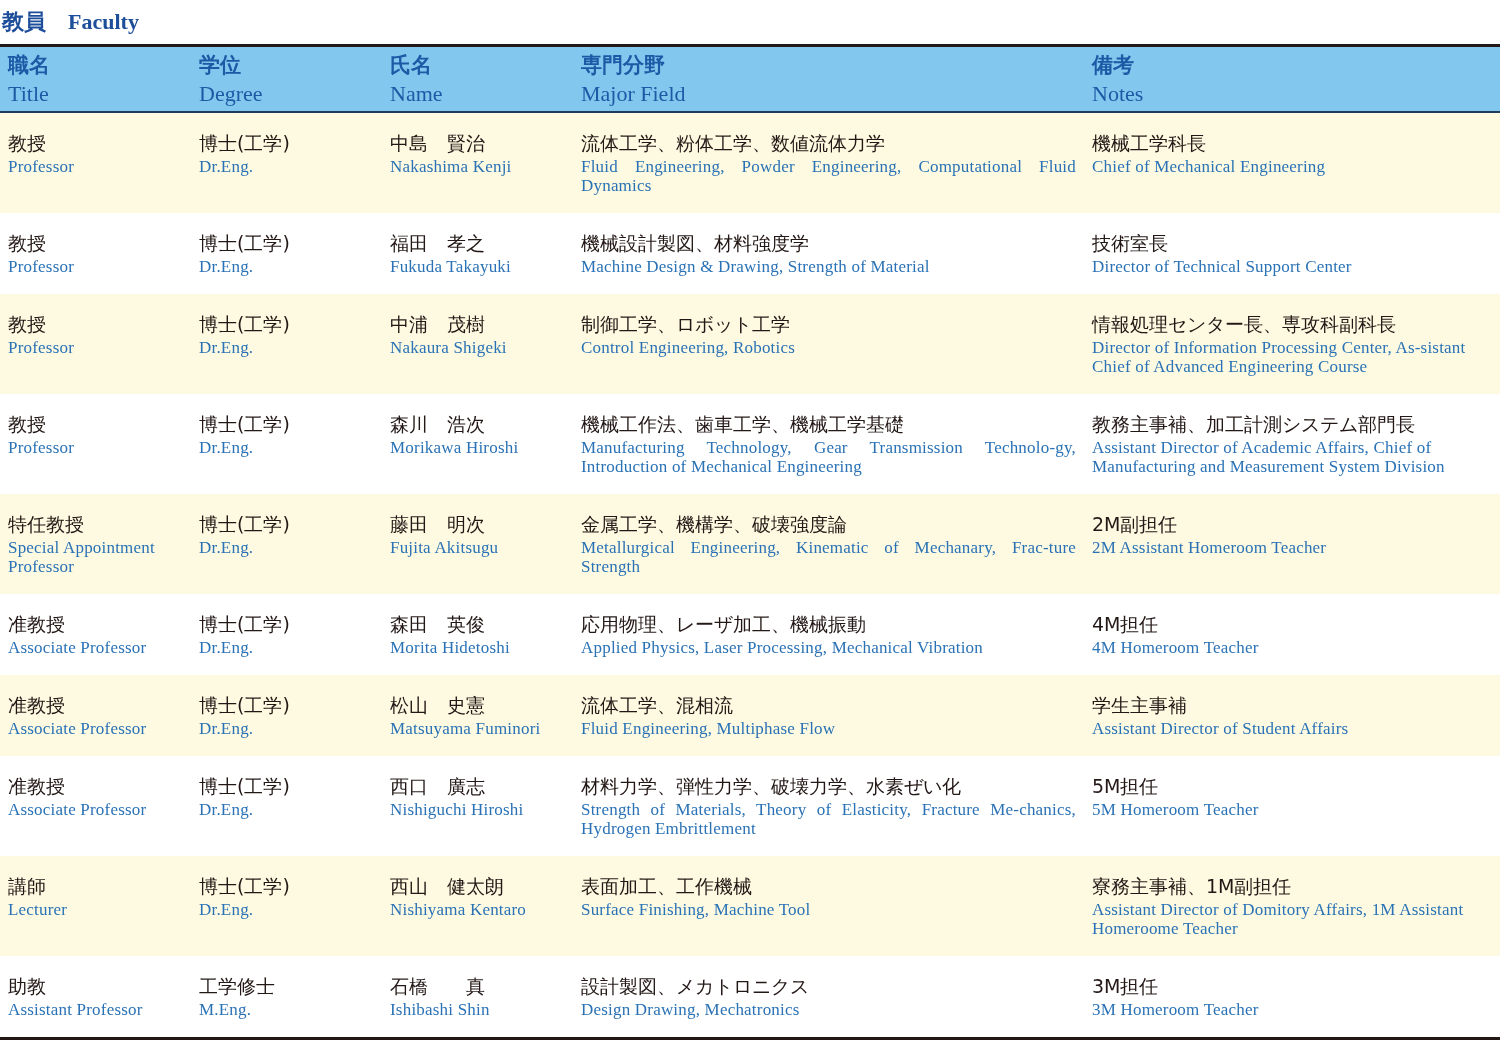  Describe the element at coordinates (723, 624) in the screenshot. I see `cell-text: 応用物理、レーザ加工、機械振動` at that location.